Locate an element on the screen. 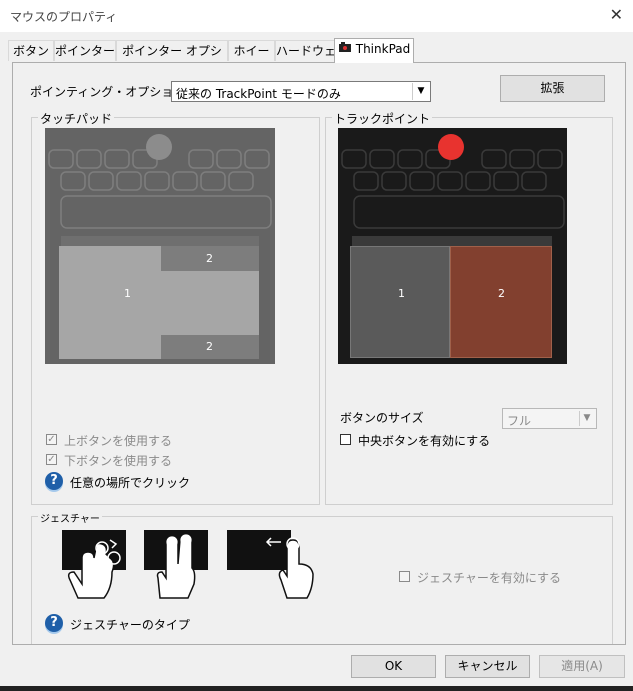 The width and height of the screenshot is (633, 691). pinch-gesture-icon is located at coordinates (94, 564).